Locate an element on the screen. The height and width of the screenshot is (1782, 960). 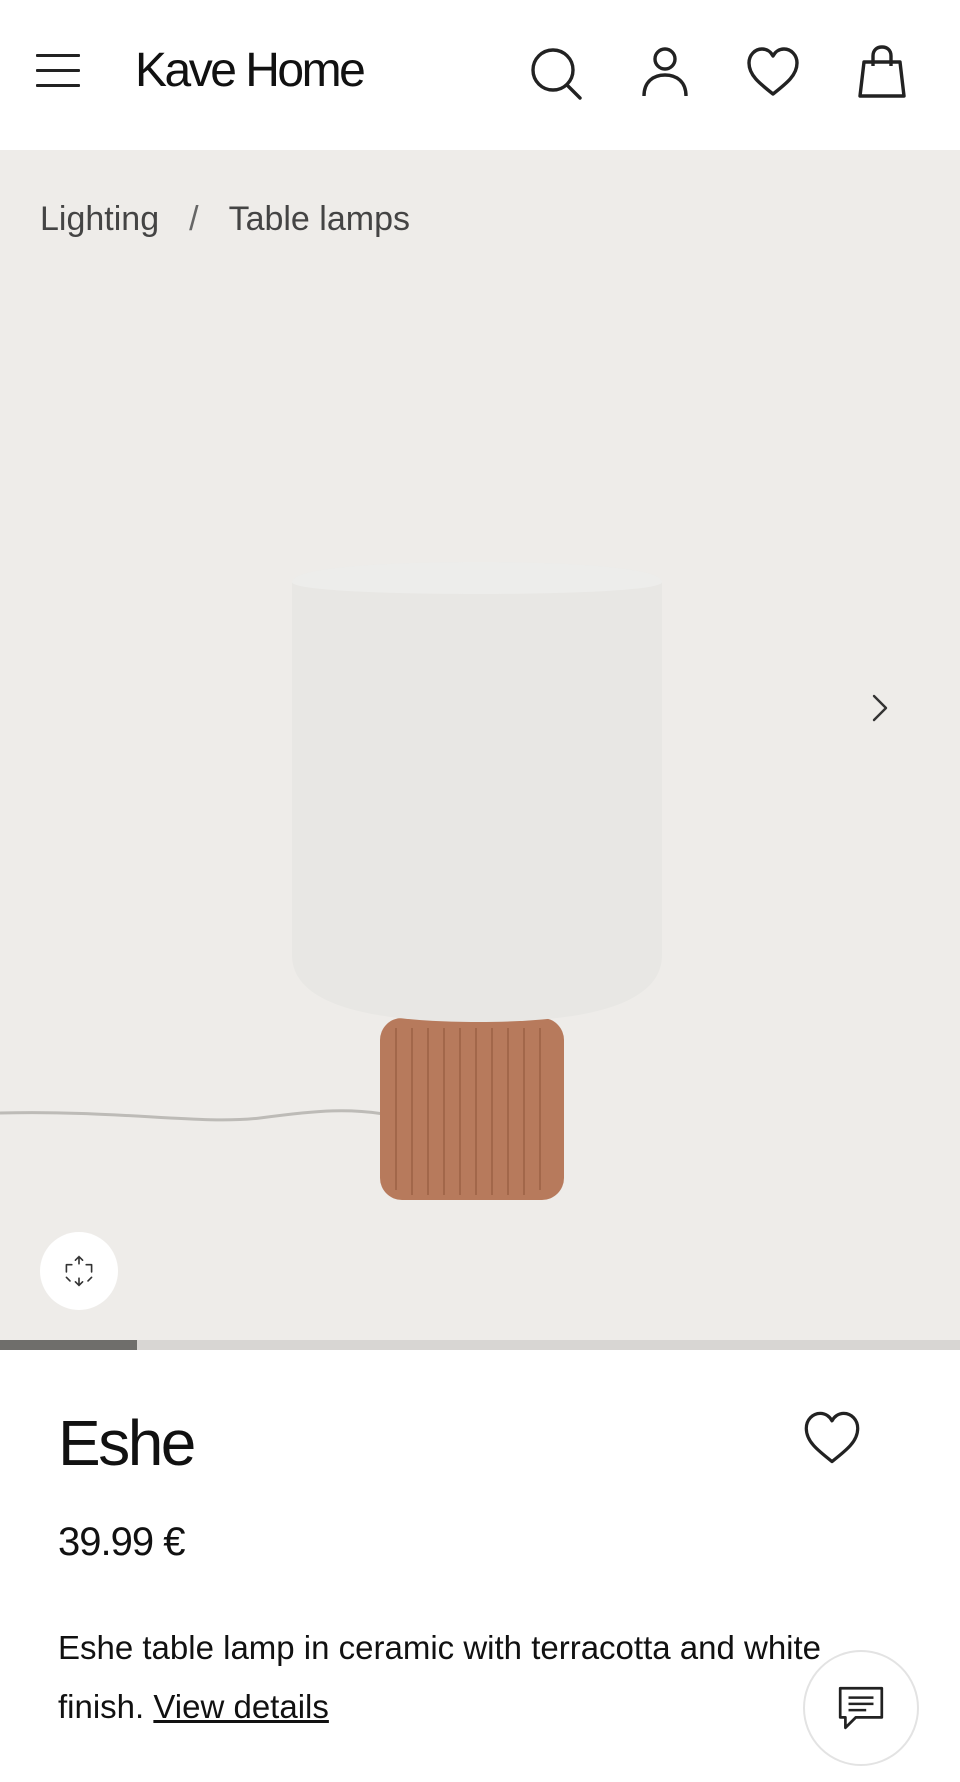
breadcrumb-table-lamps: Table lamps is located at coordinates (319, 219).